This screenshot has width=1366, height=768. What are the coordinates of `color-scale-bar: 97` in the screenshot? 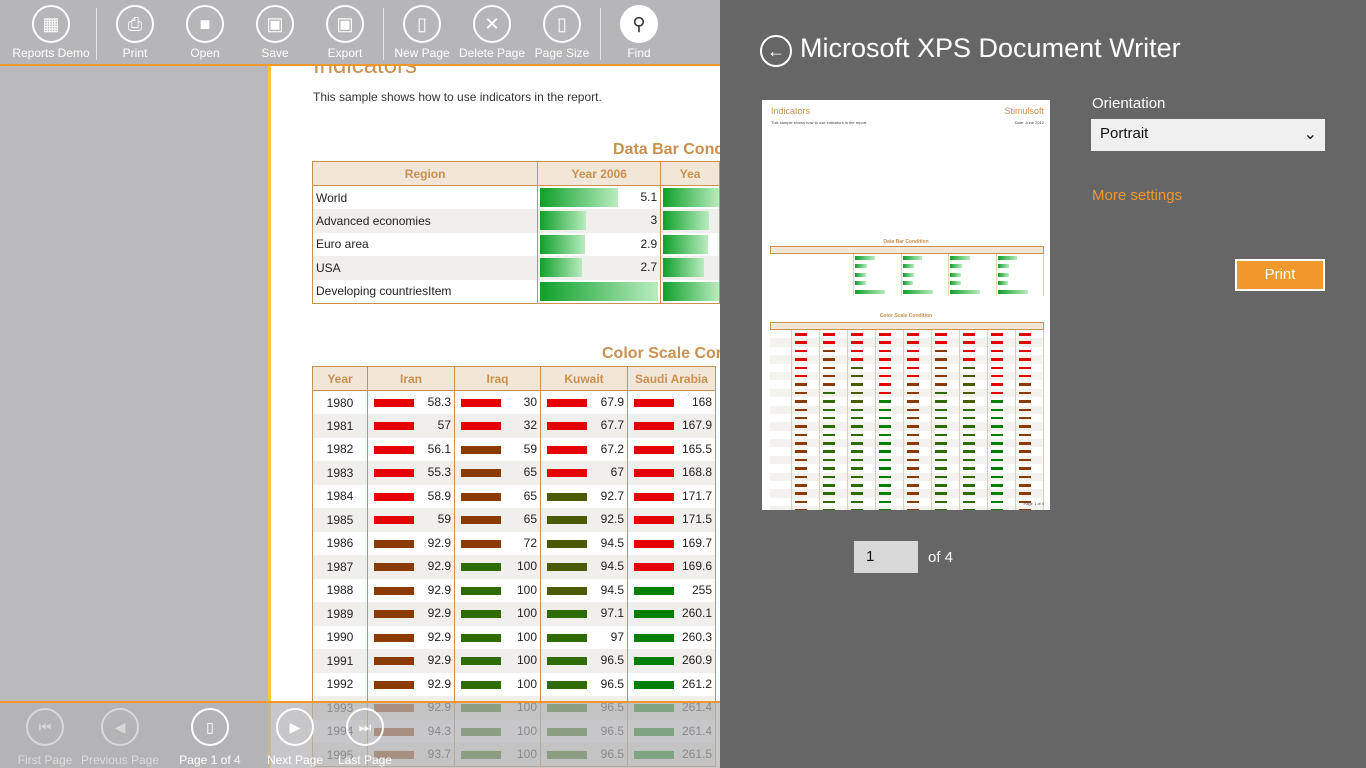 It's located at (584, 637).